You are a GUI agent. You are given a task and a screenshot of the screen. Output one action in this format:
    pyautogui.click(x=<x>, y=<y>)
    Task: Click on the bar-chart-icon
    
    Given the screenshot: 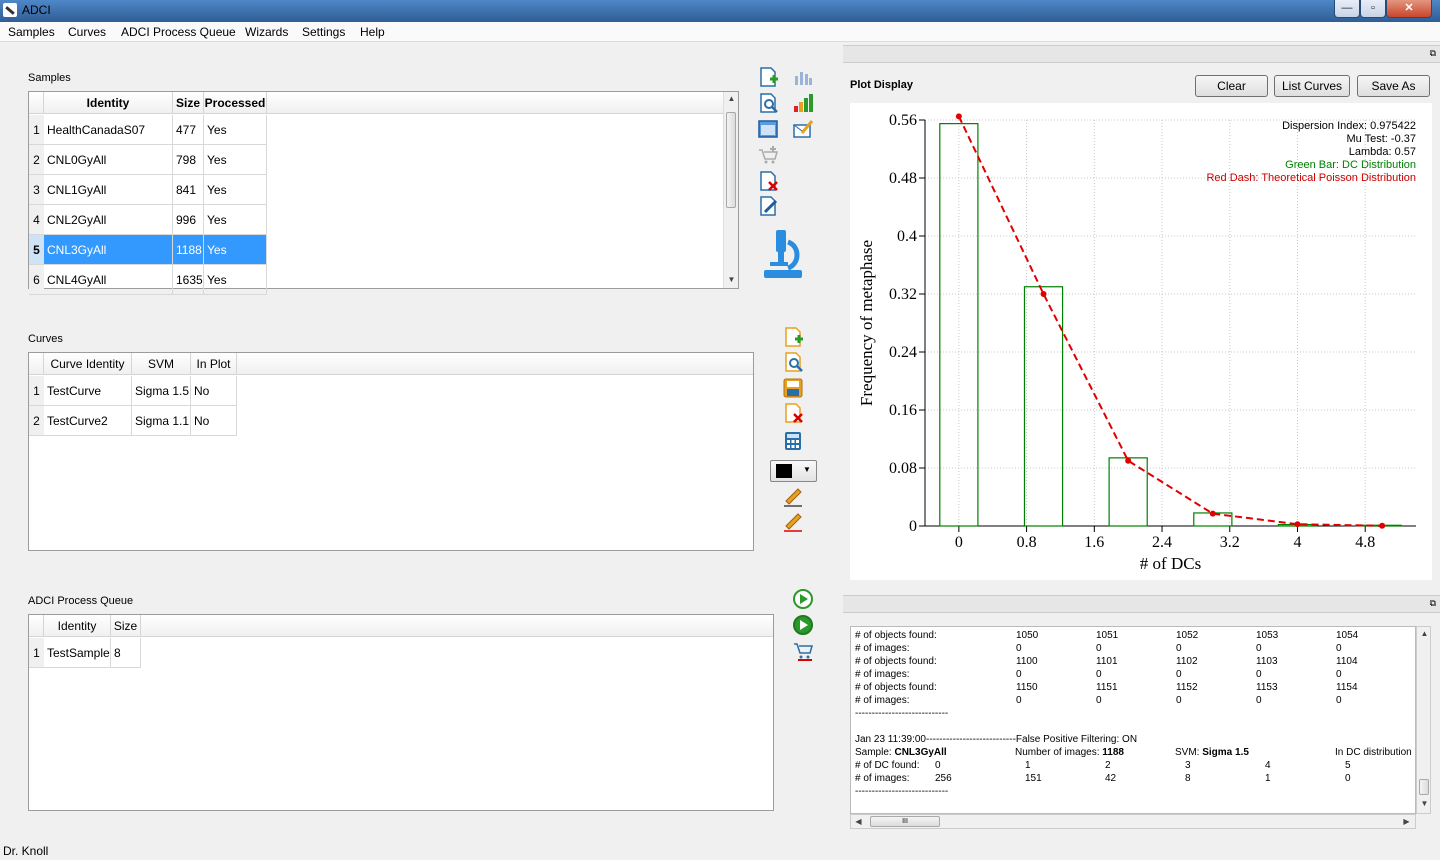 What is the action you would take?
    pyautogui.click(x=803, y=77)
    